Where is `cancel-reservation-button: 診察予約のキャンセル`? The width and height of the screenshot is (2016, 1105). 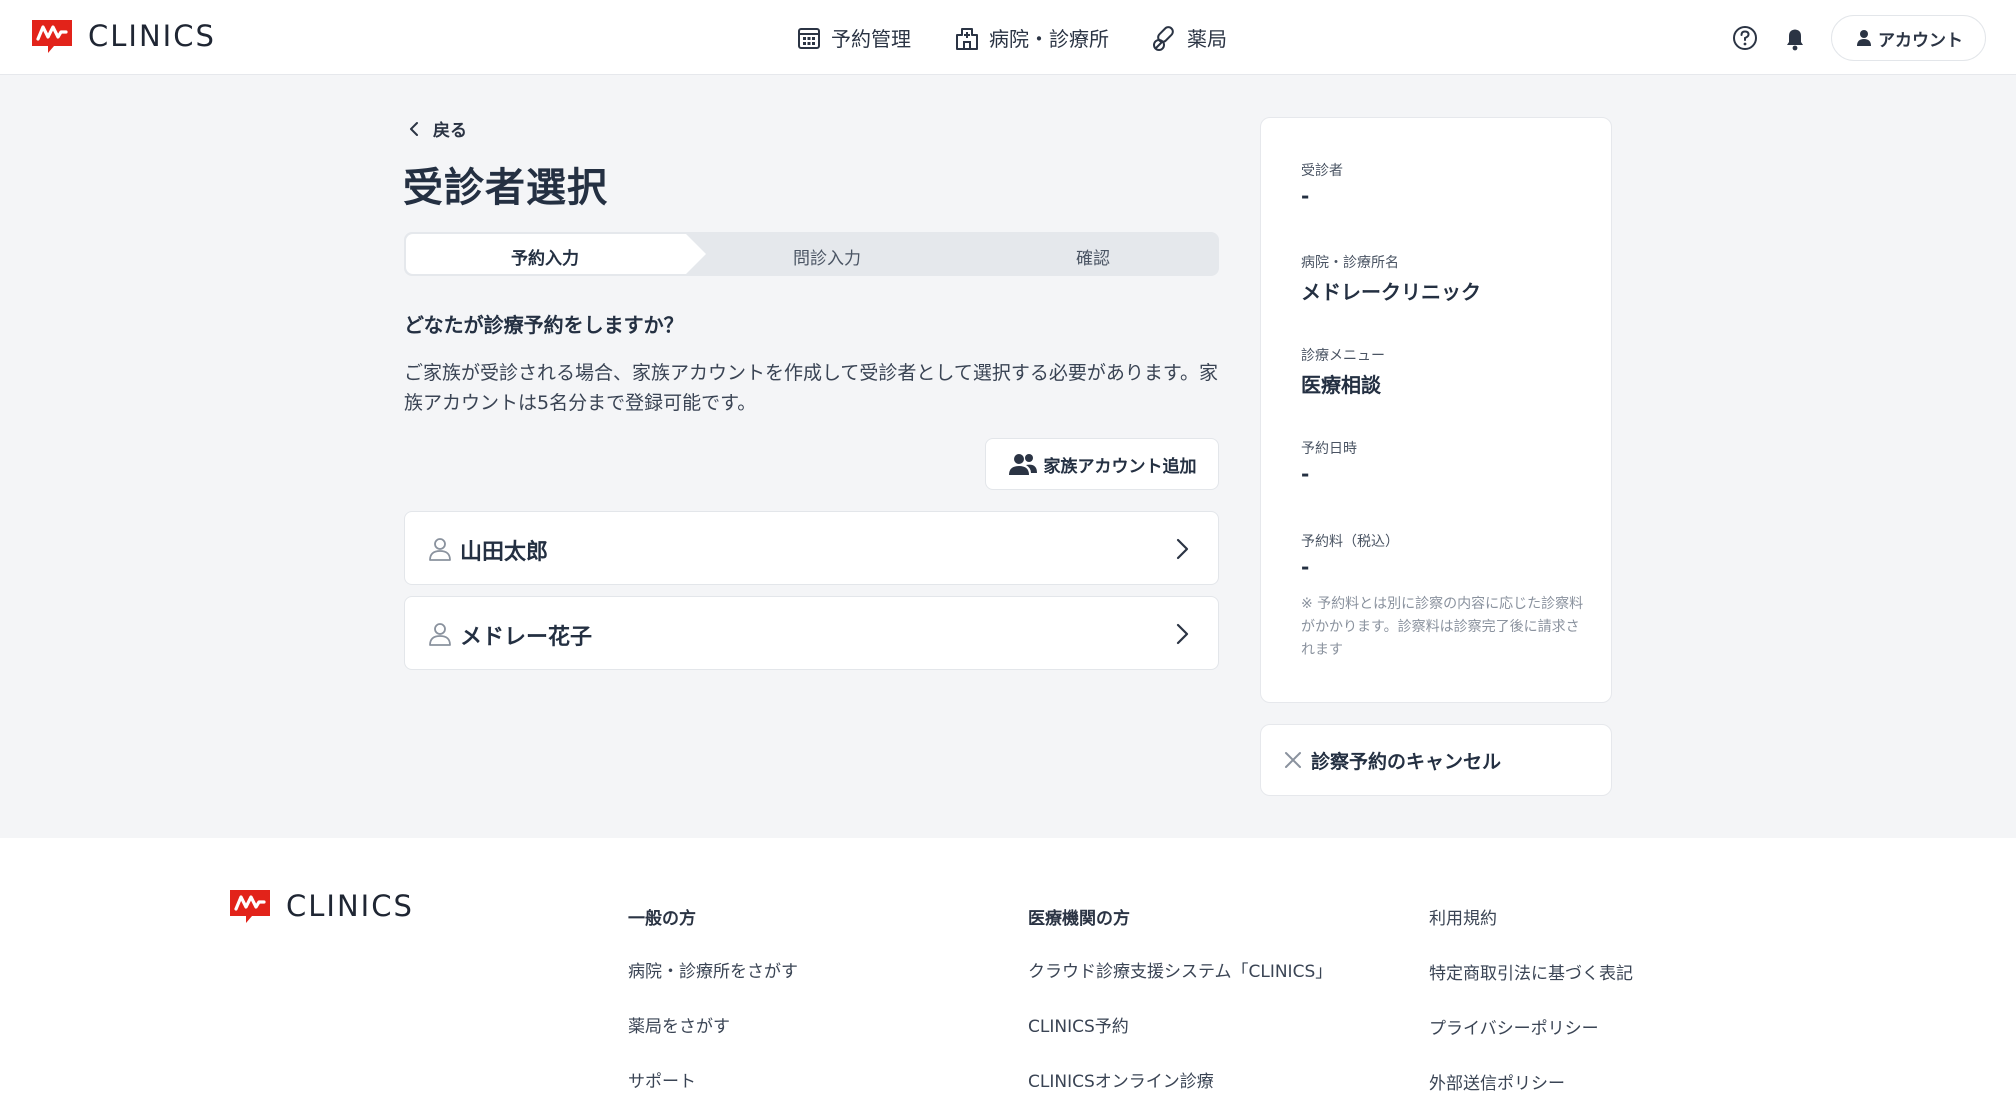 cancel-reservation-button: 診察予約のキャンセル is located at coordinates (1436, 760).